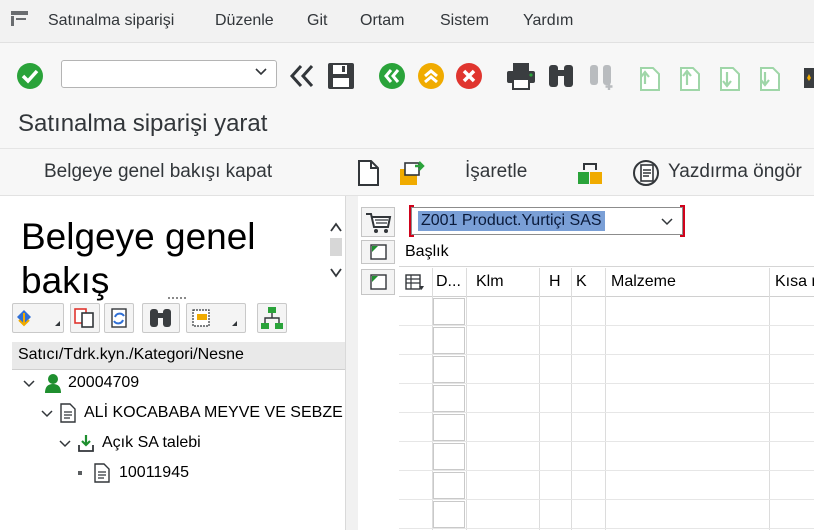 The height and width of the screenshot is (530, 814). Describe the element at coordinates (464, 21) in the screenshot. I see `menu-item-system: Sistem` at that location.